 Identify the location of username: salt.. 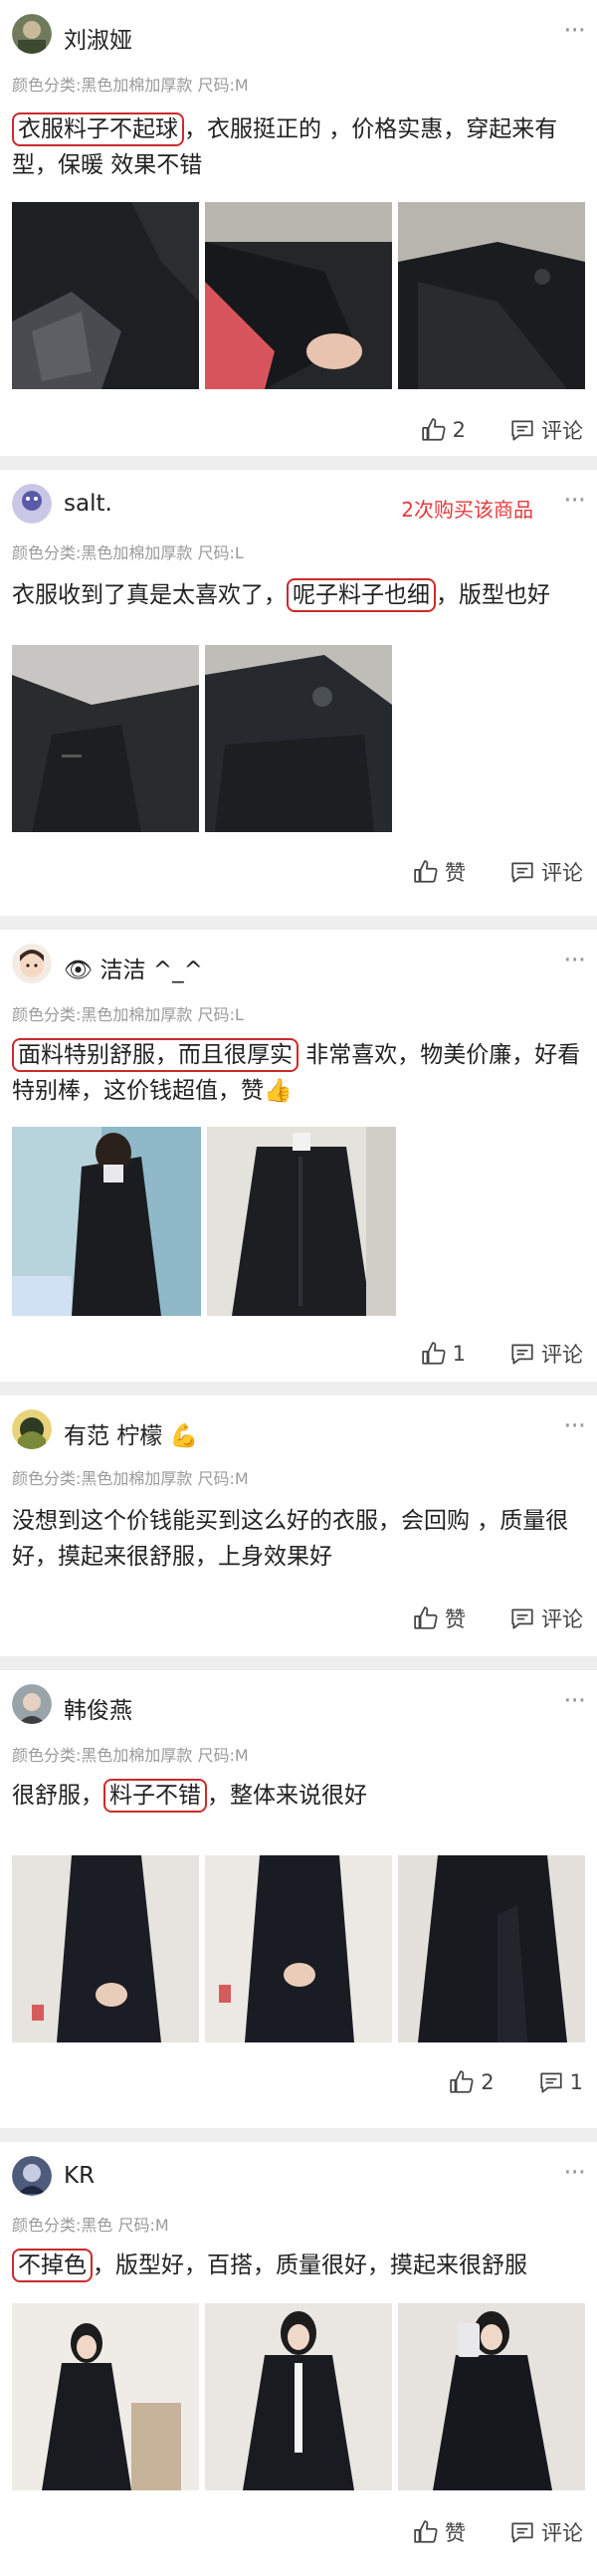
(88, 504).